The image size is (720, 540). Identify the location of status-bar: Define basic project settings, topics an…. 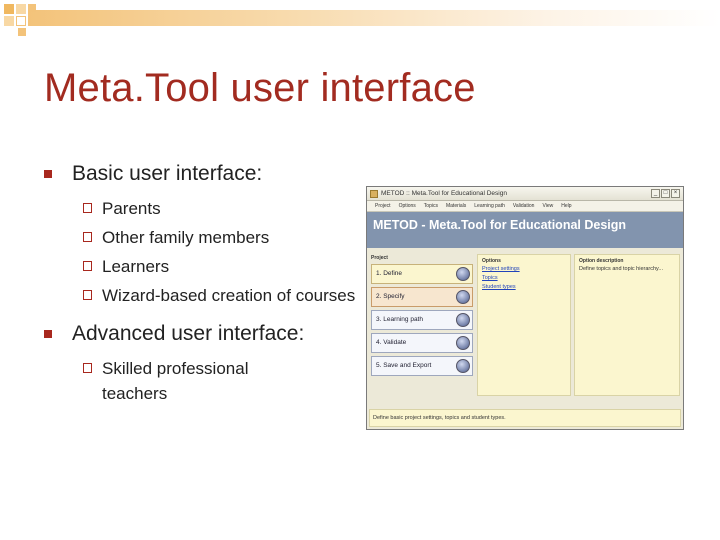
(525, 418).